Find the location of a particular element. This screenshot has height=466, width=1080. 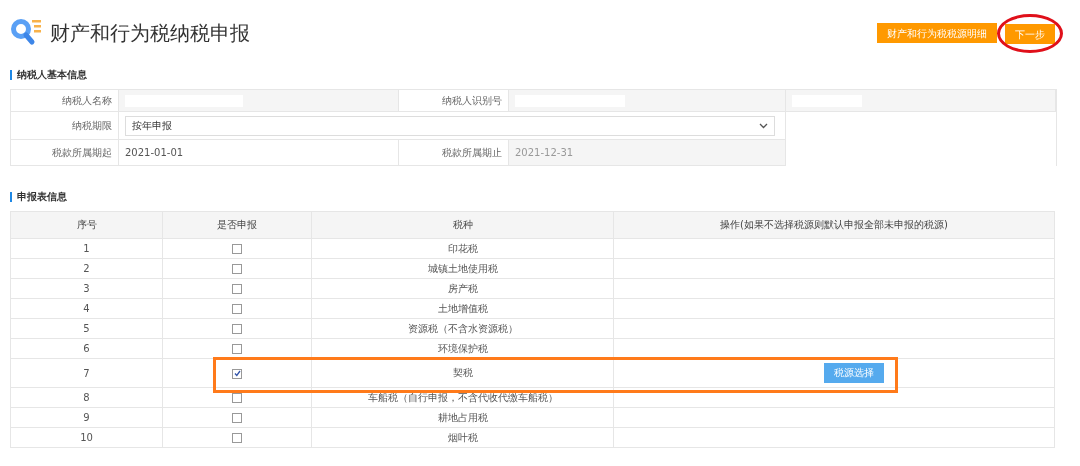

row-number-cell: 5 is located at coordinates (86, 328).